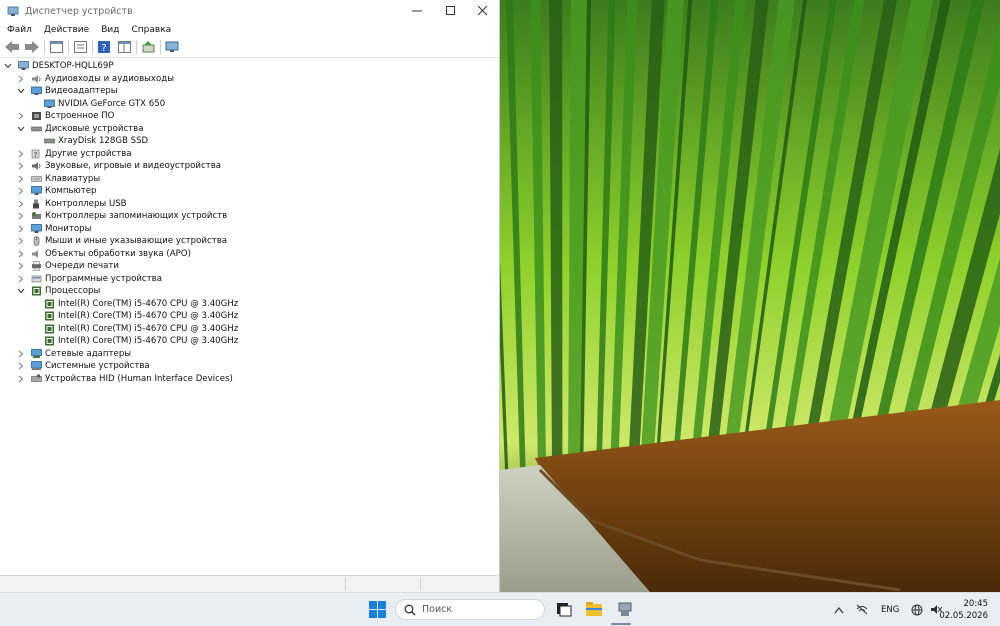 The image size is (1000, 626). I want to click on tree-category: Встроенное ПО, so click(65, 116).